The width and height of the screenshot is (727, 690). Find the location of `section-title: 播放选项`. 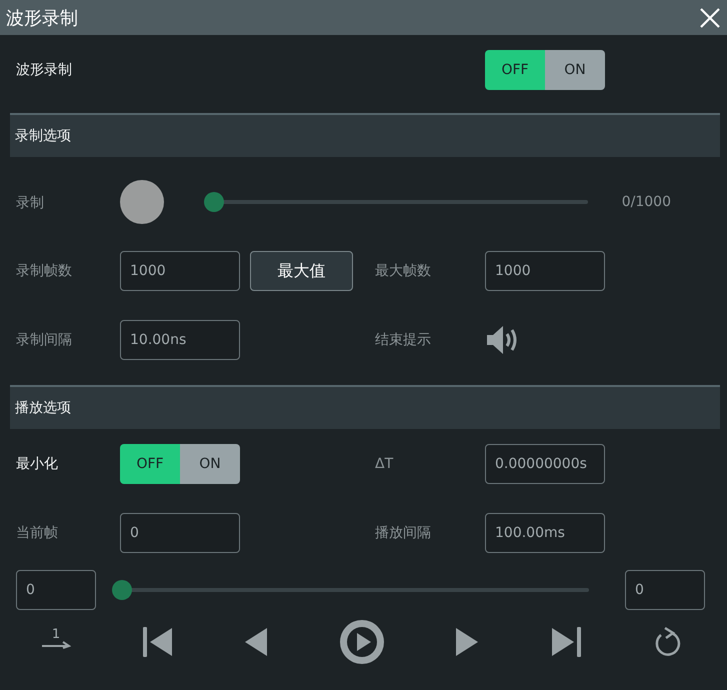

section-title: 播放选项 is located at coordinates (43, 408).